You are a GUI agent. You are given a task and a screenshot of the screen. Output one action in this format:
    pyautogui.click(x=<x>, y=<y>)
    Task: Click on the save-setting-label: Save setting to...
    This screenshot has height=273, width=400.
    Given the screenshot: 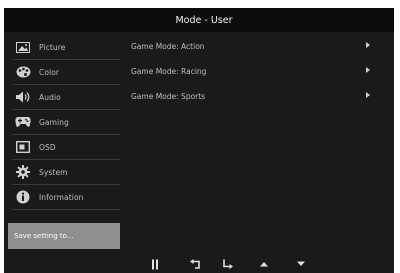 What is the action you would take?
    pyautogui.click(x=44, y=236)
    